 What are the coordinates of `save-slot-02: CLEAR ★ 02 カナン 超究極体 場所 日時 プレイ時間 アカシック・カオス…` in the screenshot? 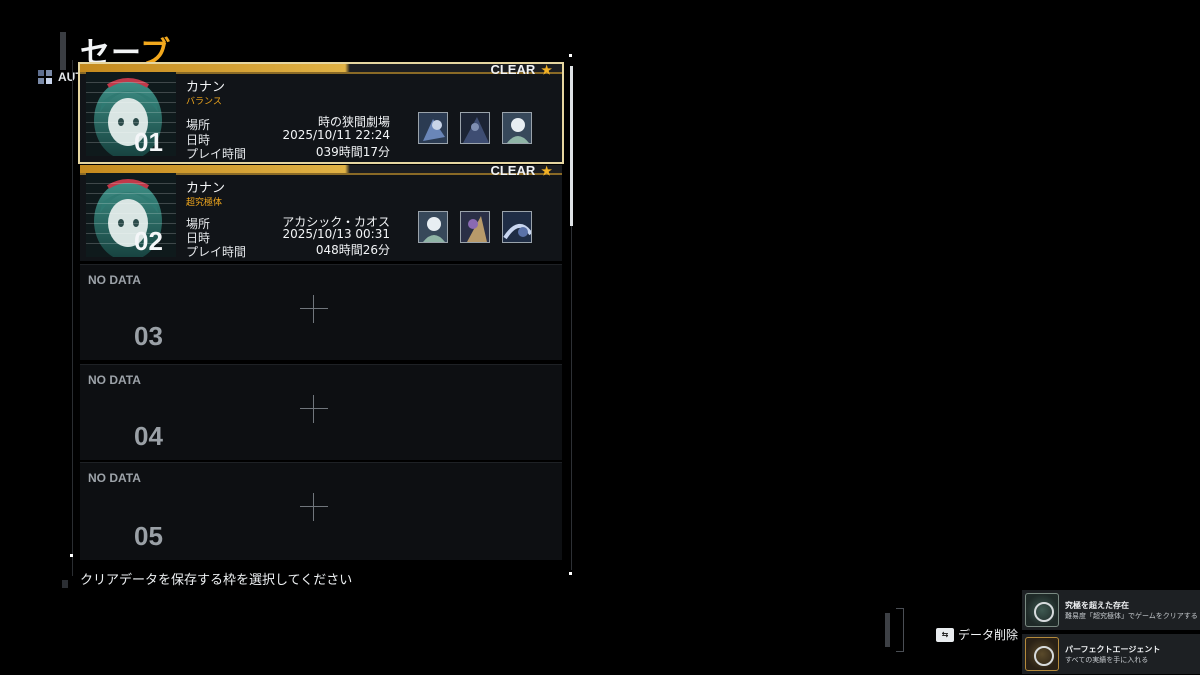 It's located at (321, 212).